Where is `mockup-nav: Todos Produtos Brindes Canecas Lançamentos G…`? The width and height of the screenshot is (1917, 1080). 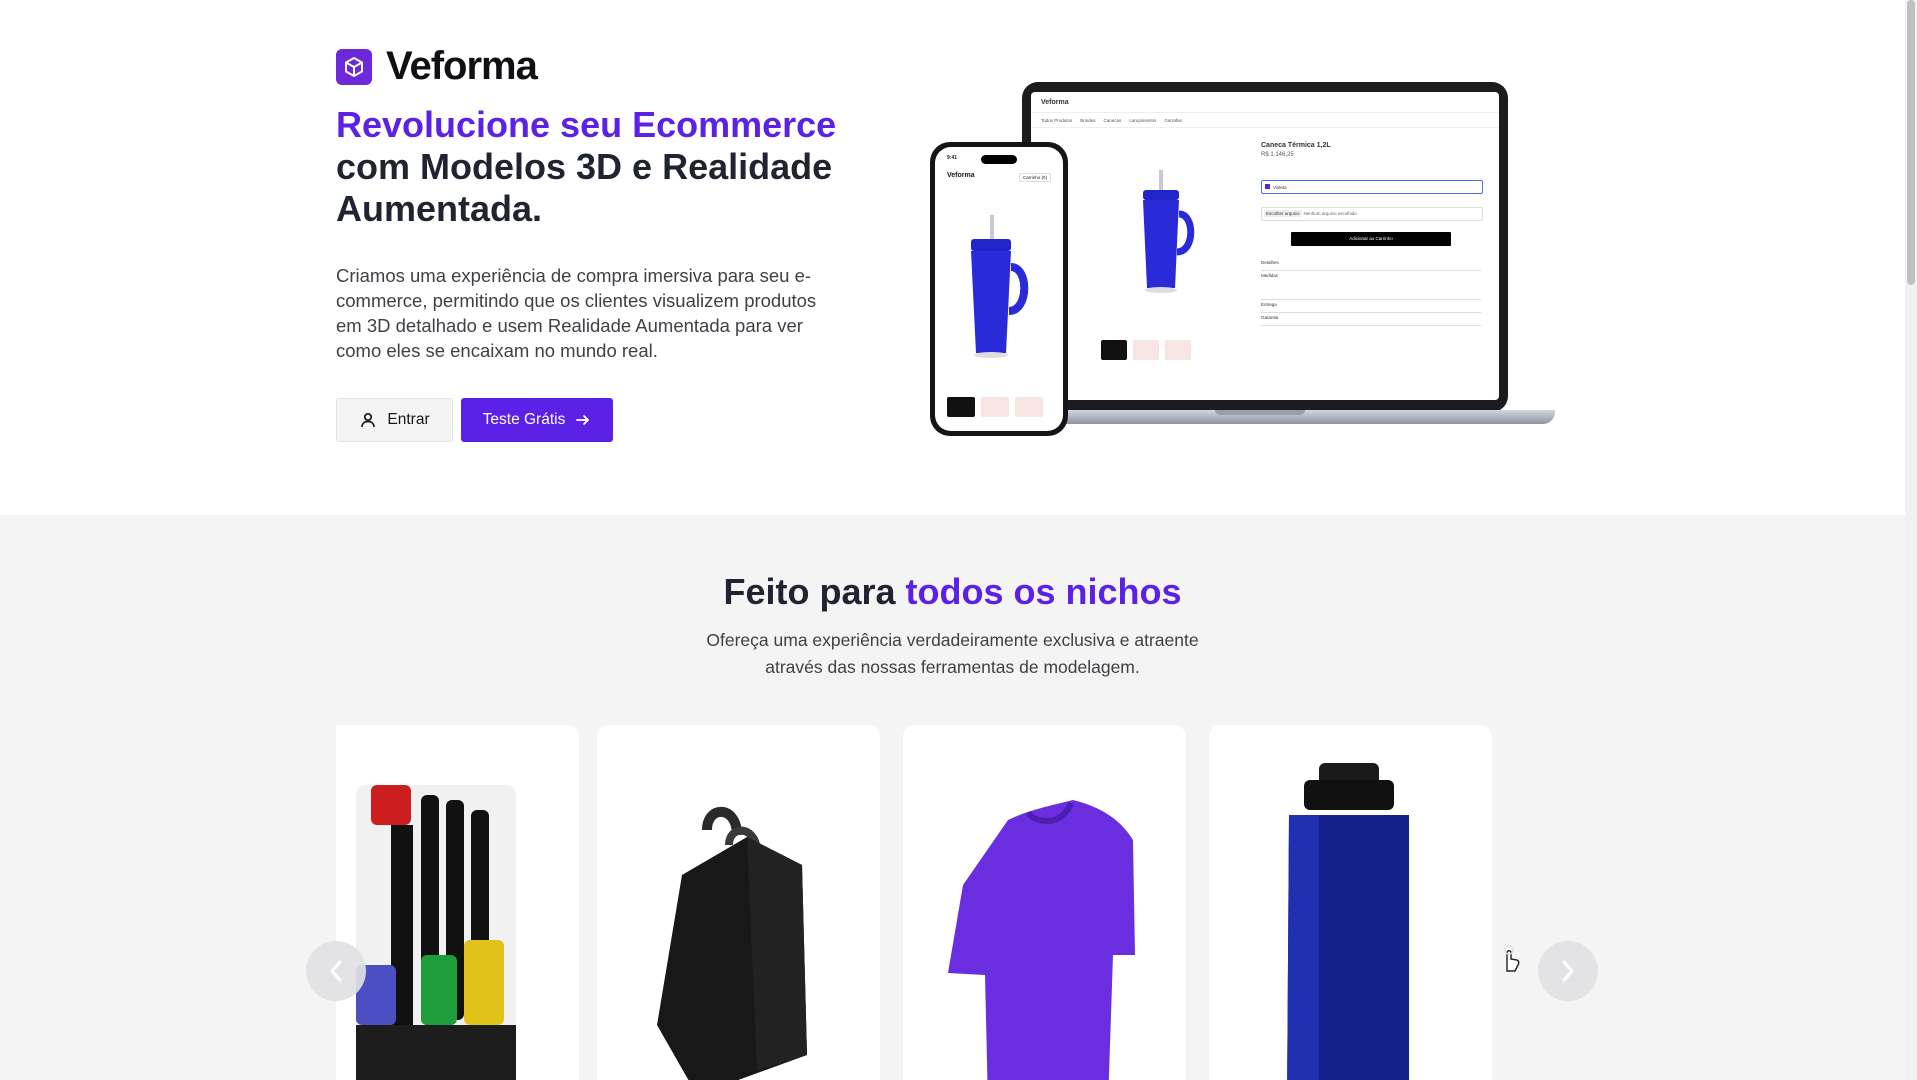
mockup-nav: Todos Produtos Brindes Canecas Lançamentos G… is located at coordinates (1265, 120).